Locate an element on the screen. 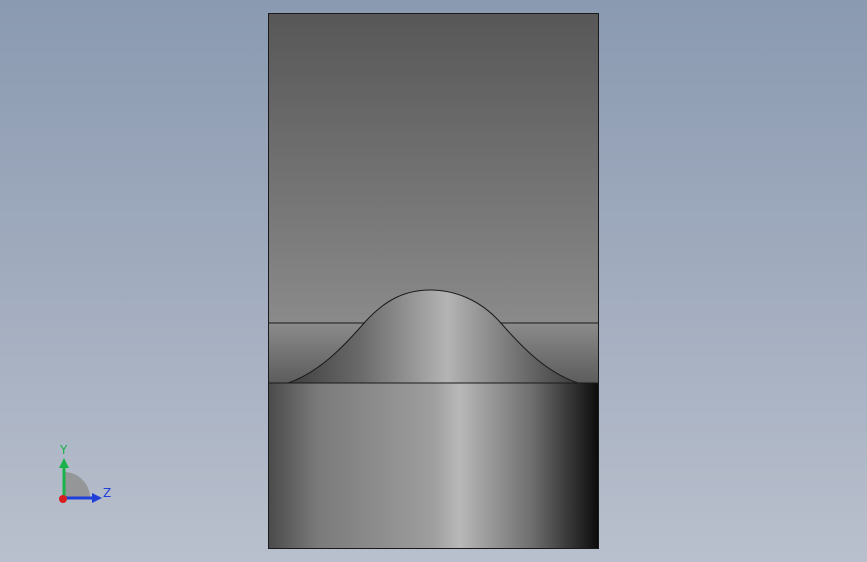 The image size is (867, 562). z-axis-label: Z is located at coordinates (107, 493).